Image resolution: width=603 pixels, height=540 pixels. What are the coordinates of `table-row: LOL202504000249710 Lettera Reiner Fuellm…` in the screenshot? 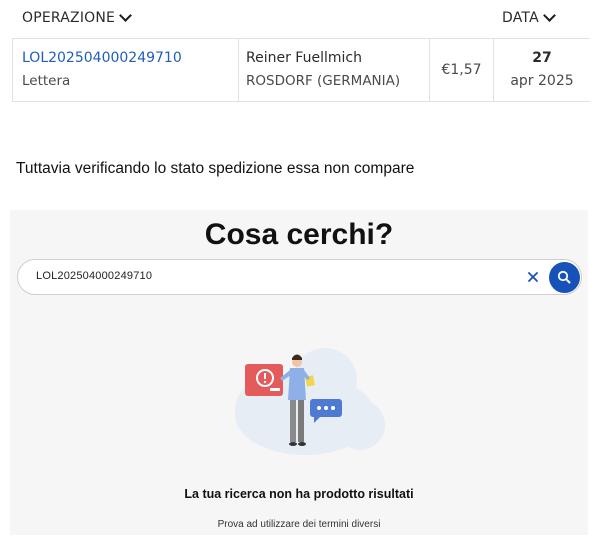 It's located at (301, 70).